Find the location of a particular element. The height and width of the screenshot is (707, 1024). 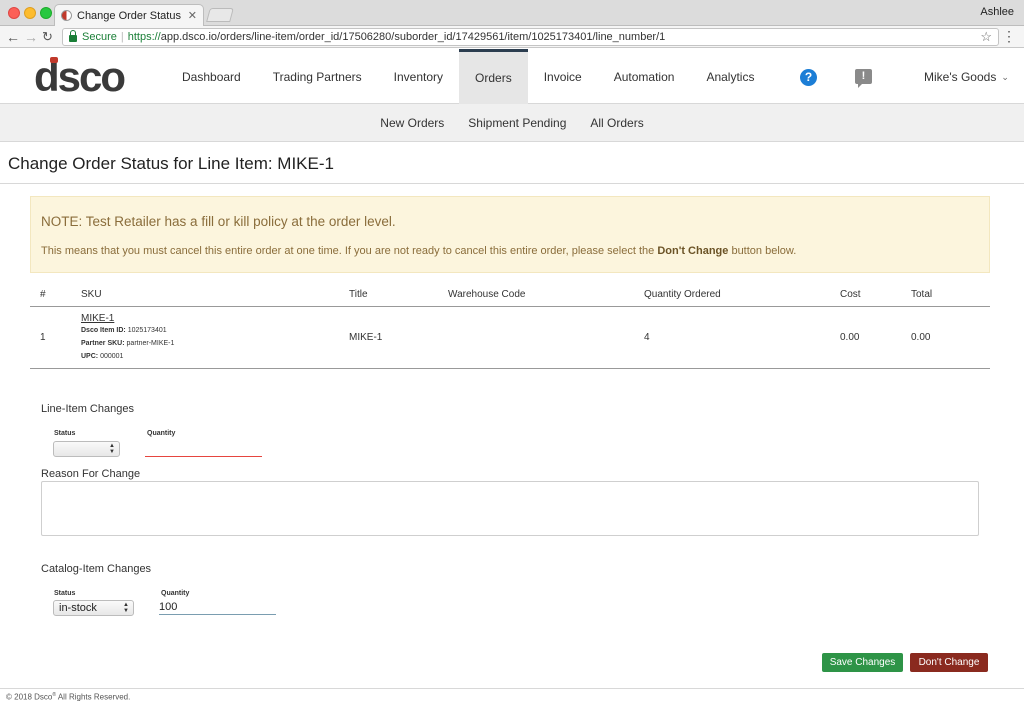

catalog-item-changes-heading: Catalog-Item Changes is located at coordinates (96, 569).